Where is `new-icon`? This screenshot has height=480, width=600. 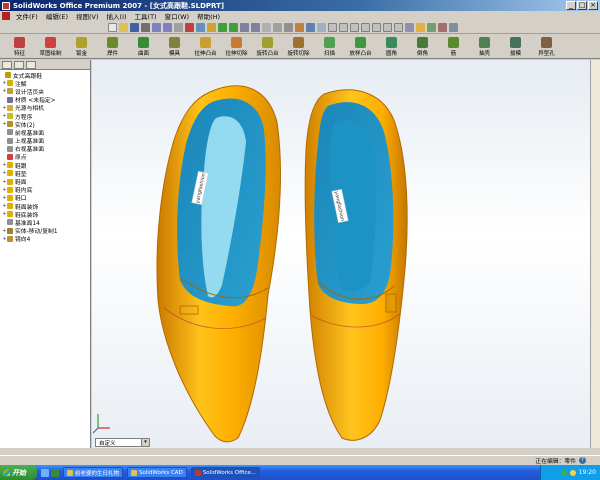
new-icon is located at coordinates (112, 27).